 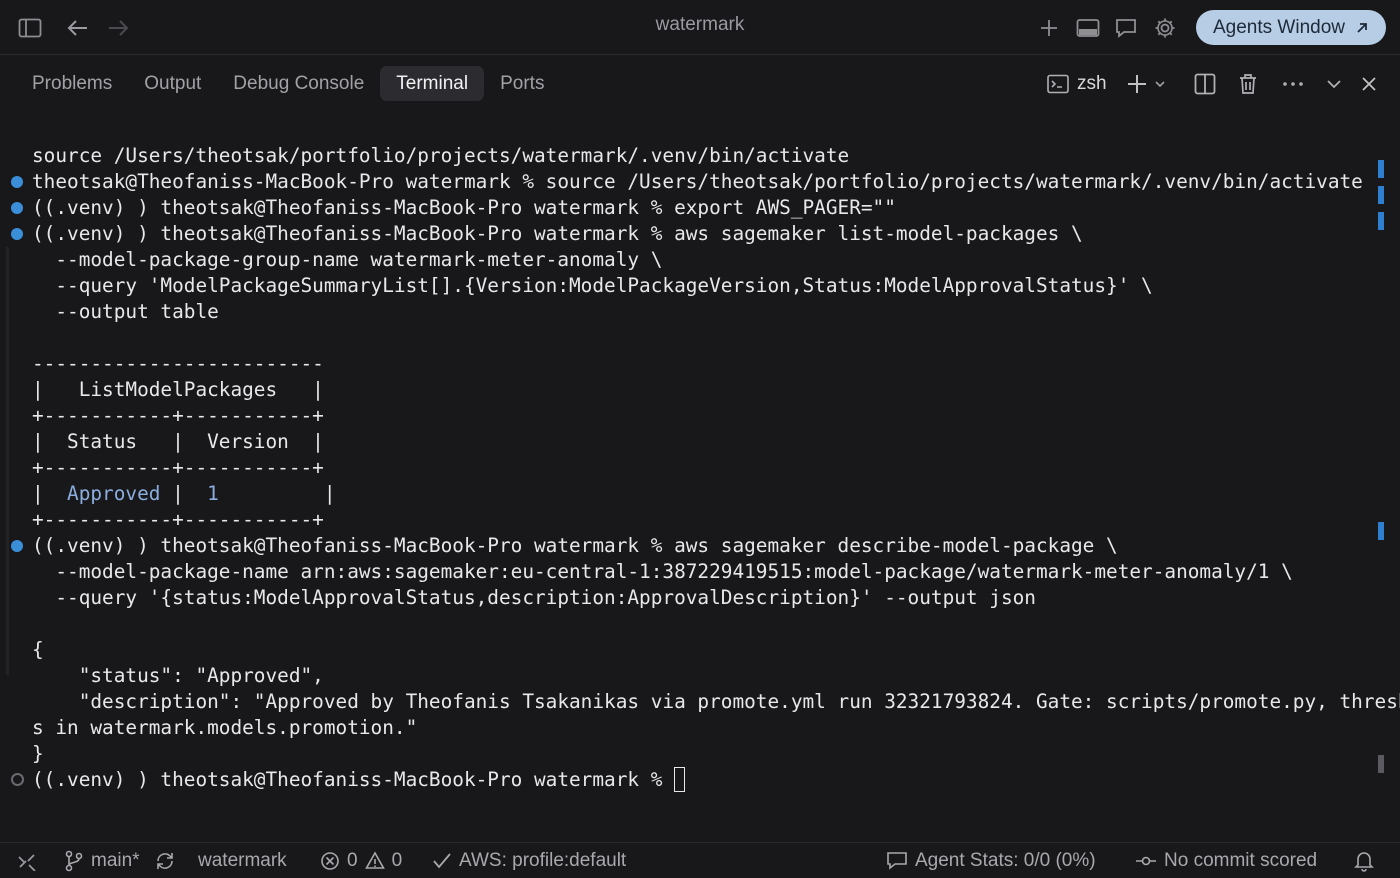 What do you see at coordinates (1146, 861) in the screenshot?
I see `commit-icon` at bounding box center [1146, 861].